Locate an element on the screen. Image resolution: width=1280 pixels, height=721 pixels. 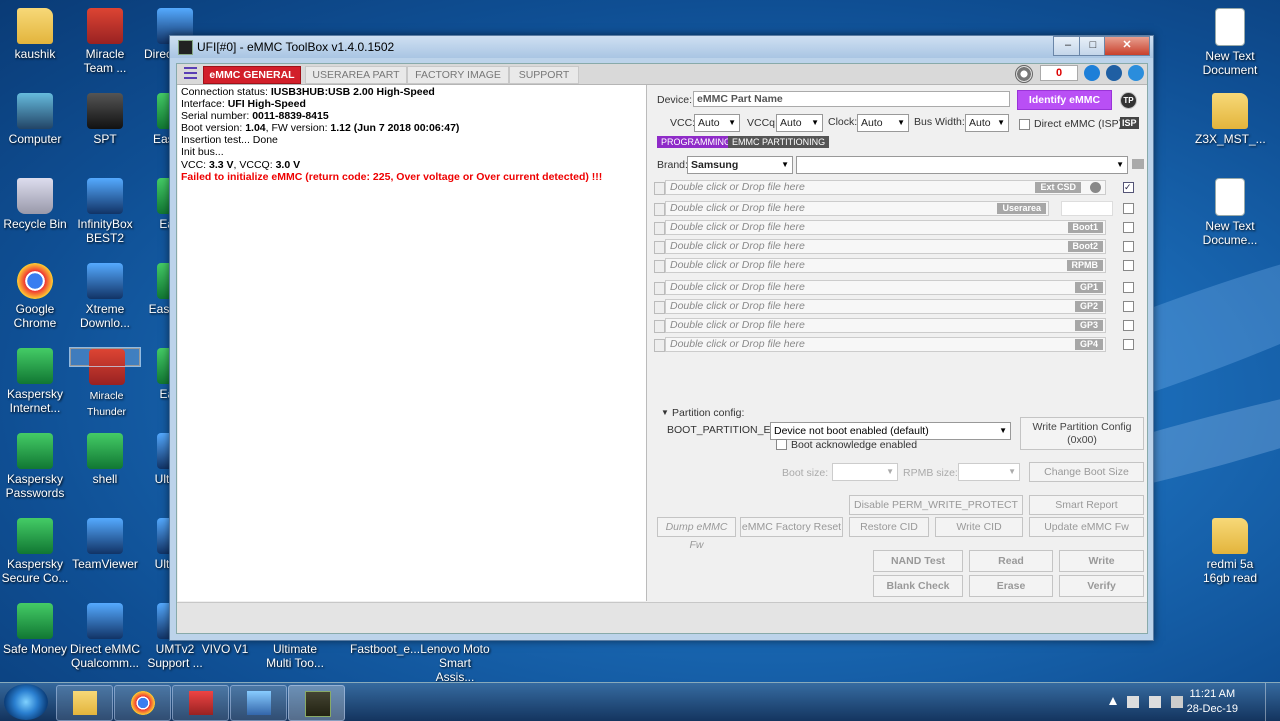
device-input: eMMC Part Name is located at coordinates (851, 99).